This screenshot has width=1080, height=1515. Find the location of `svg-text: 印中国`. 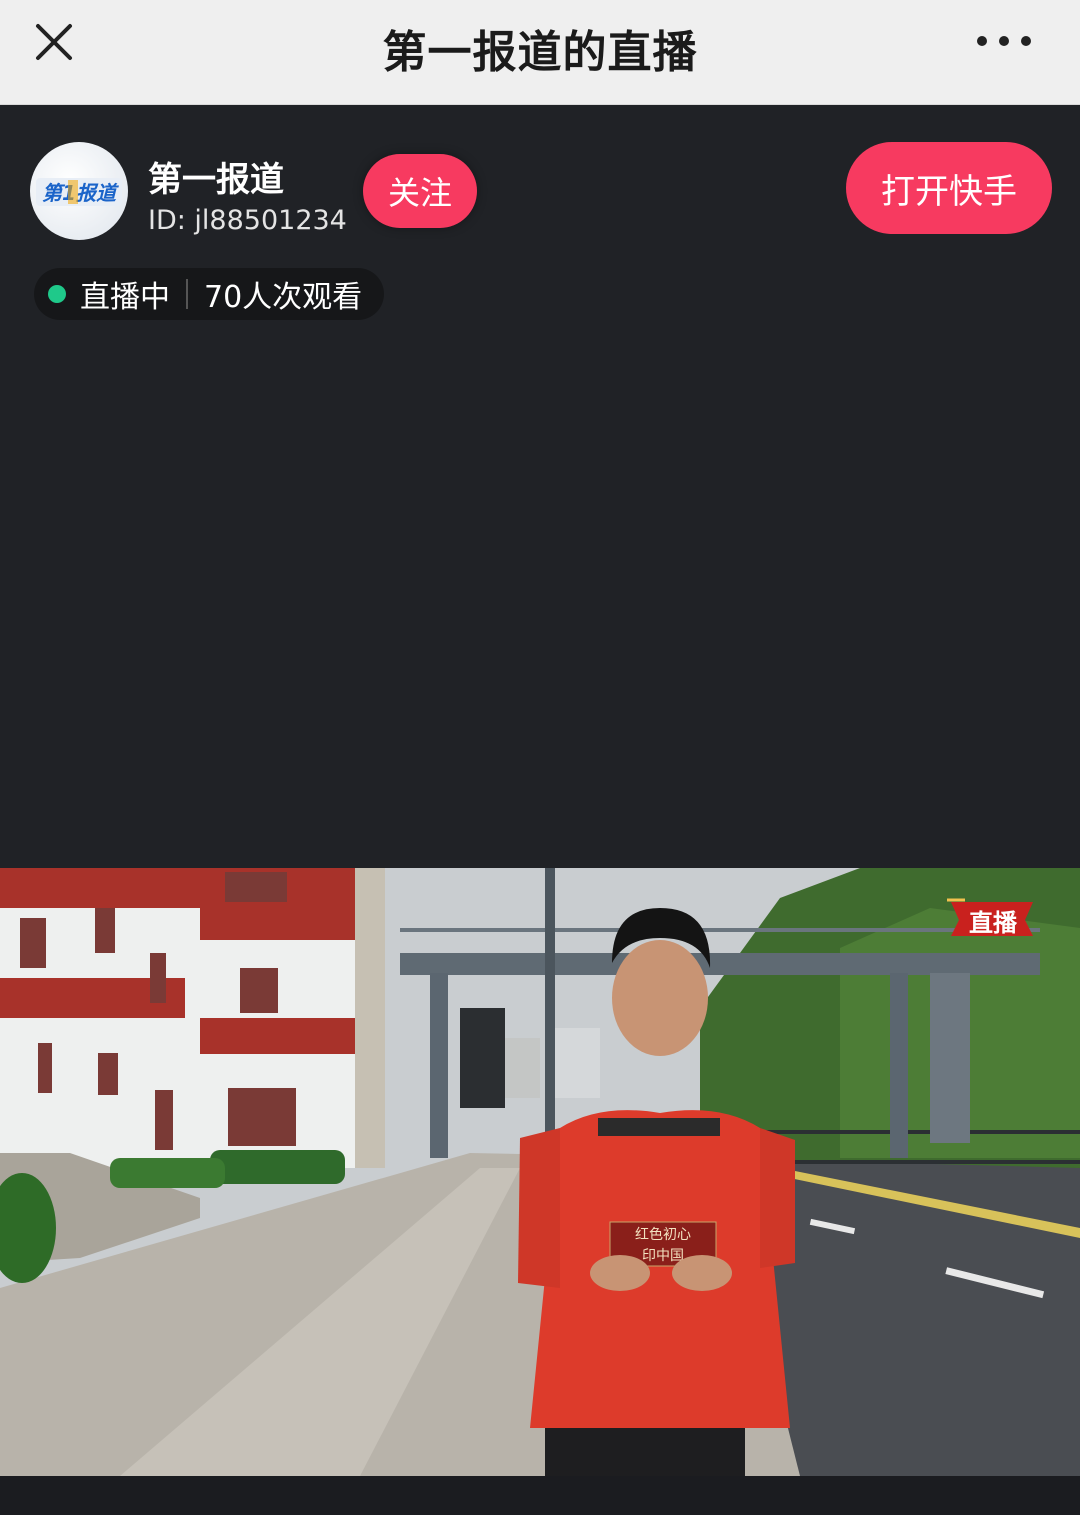

svg-text: 印中国 is located at coordinates (663, 1256).